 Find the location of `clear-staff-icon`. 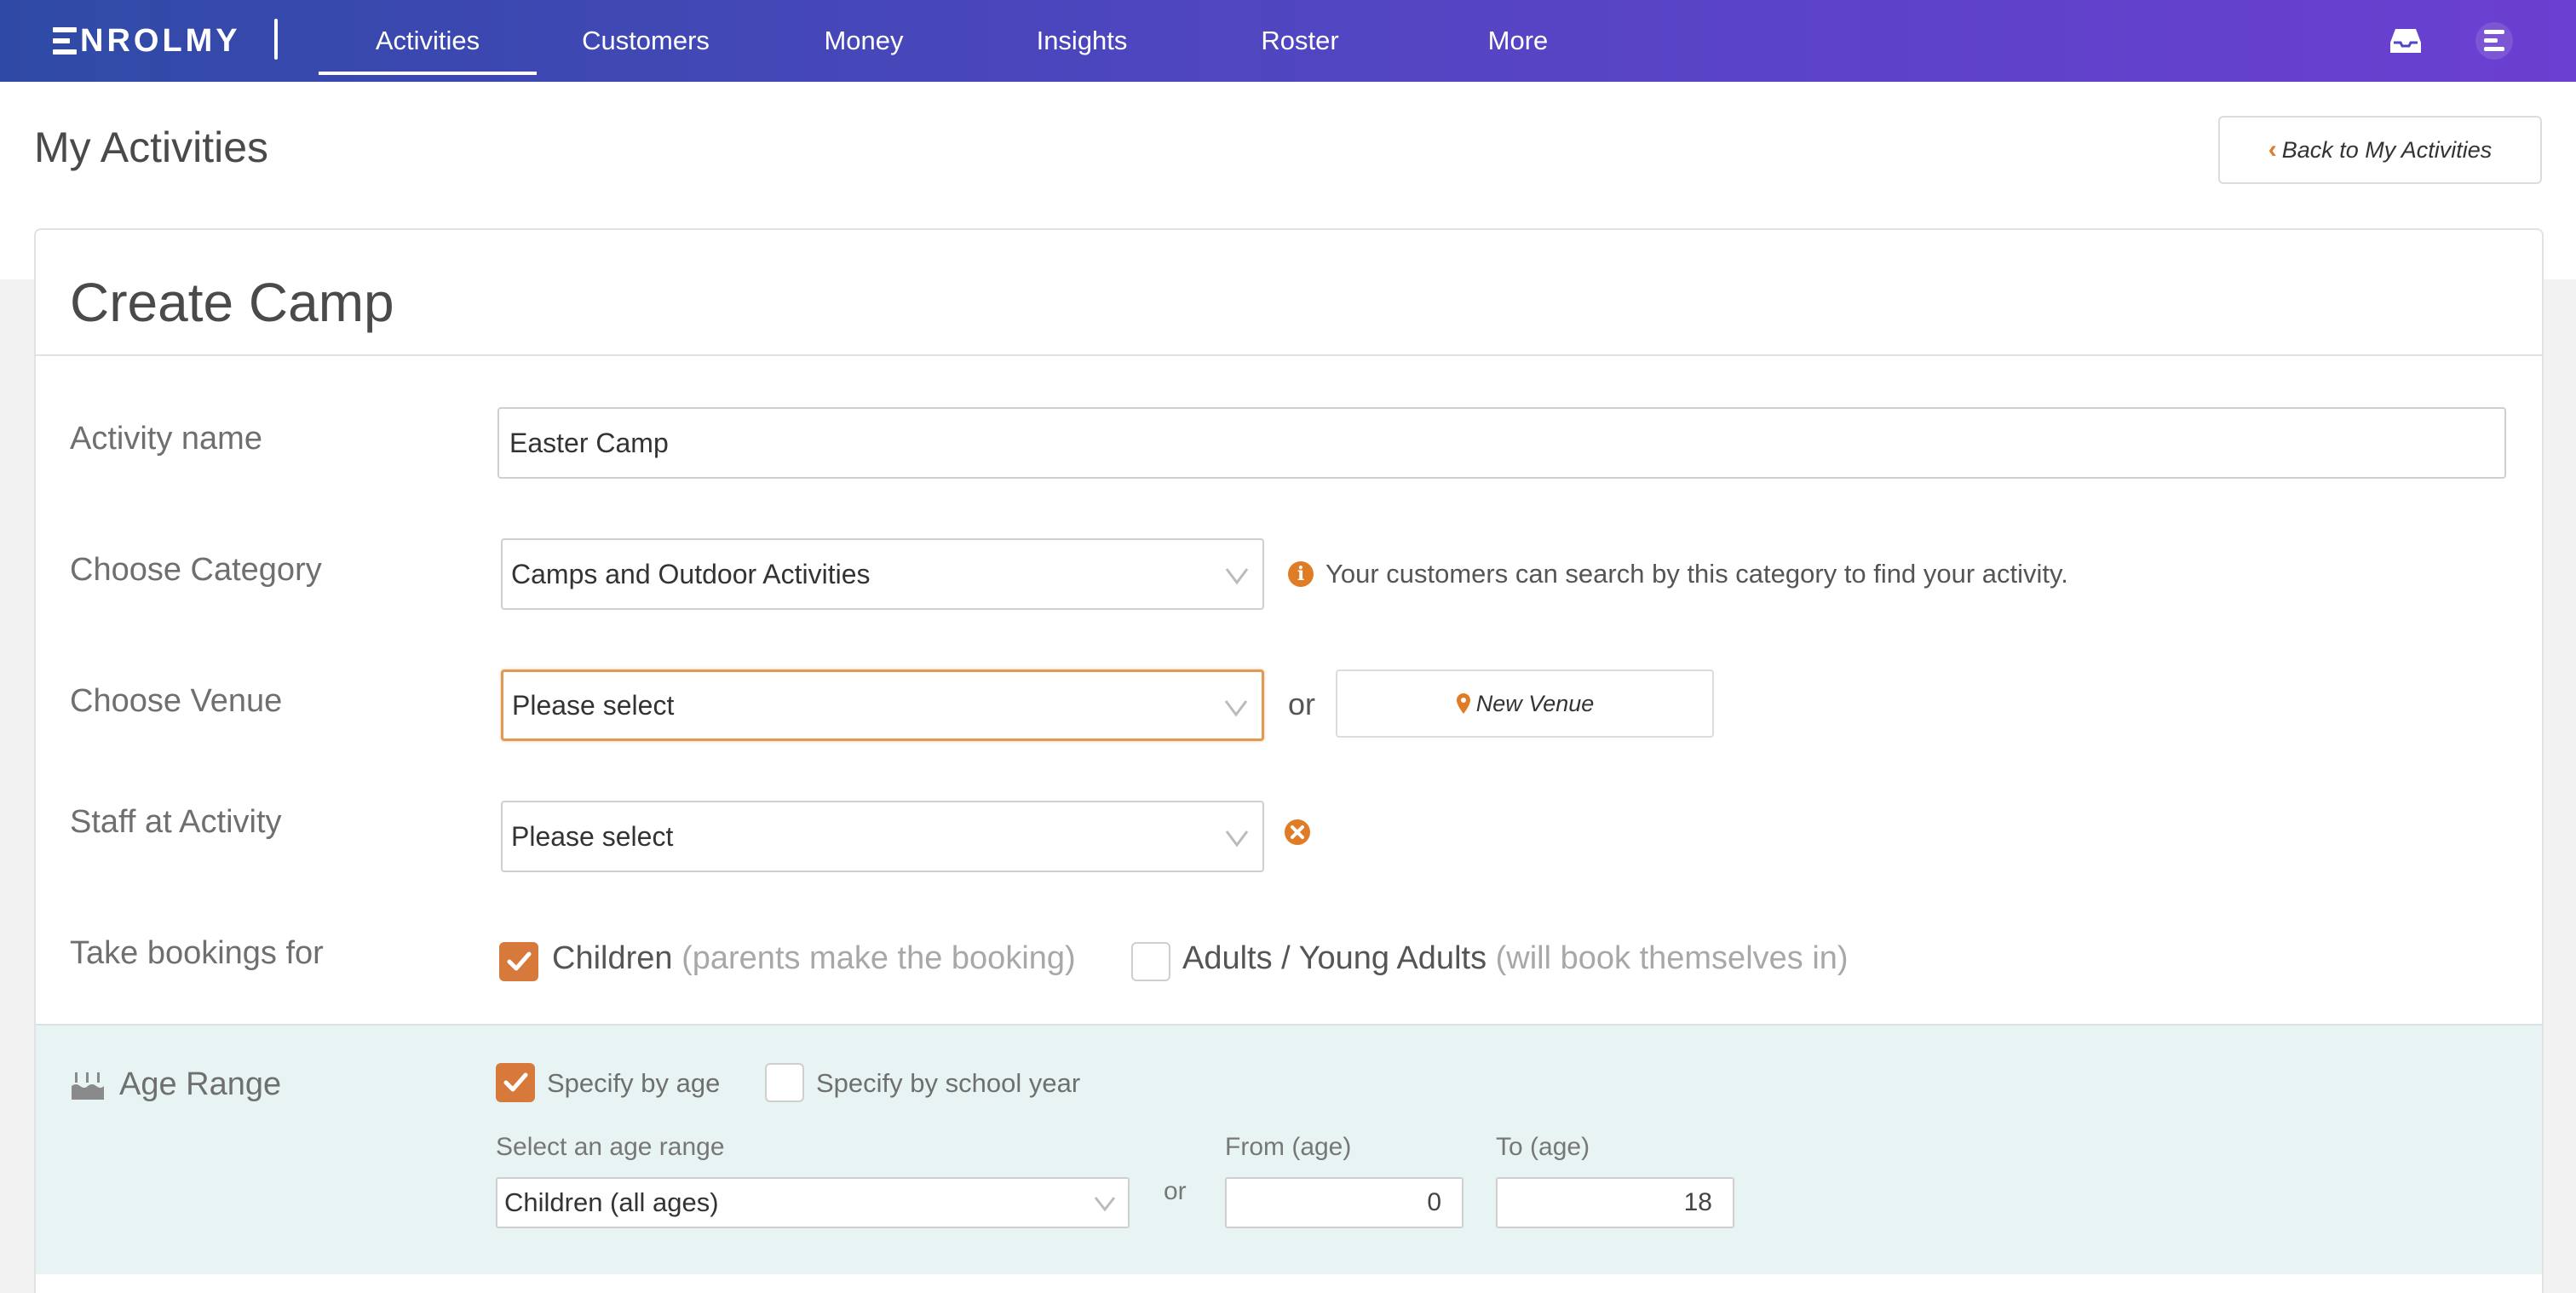

clear-staff-icon is located at coordinates (1298, 832).